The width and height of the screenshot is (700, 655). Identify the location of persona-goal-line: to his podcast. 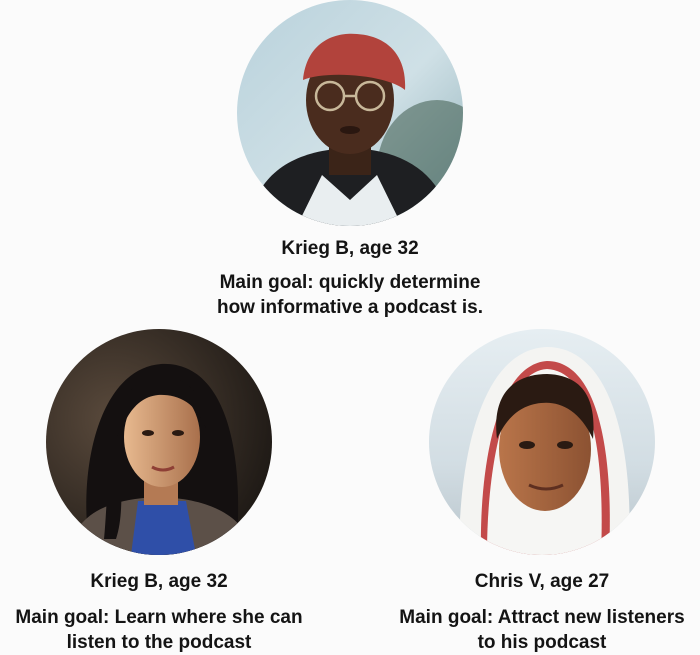
(542, 642).